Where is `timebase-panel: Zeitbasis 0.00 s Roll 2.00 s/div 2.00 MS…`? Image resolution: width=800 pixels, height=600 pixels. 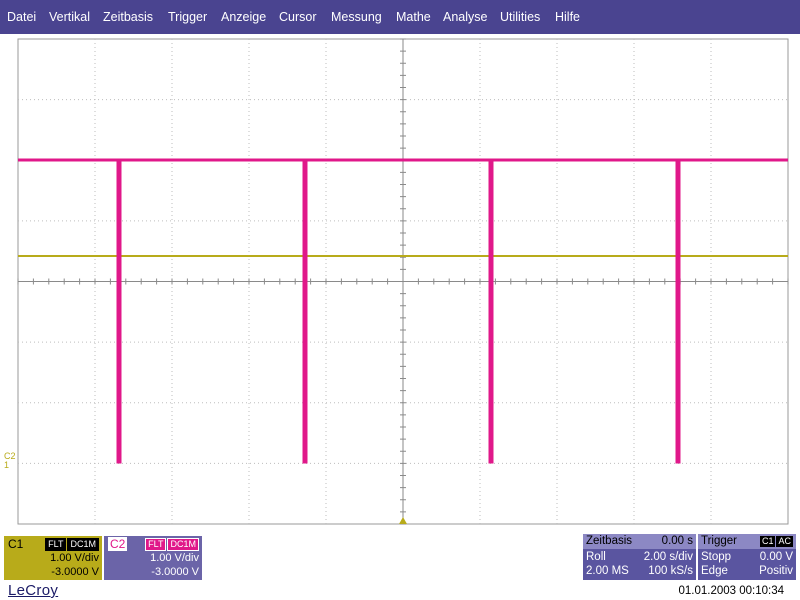
timebase-panel: Zeitbasis 0.00 s Roll 2.00 s/div 2.00 MS… is located at coordinates (639, 557).